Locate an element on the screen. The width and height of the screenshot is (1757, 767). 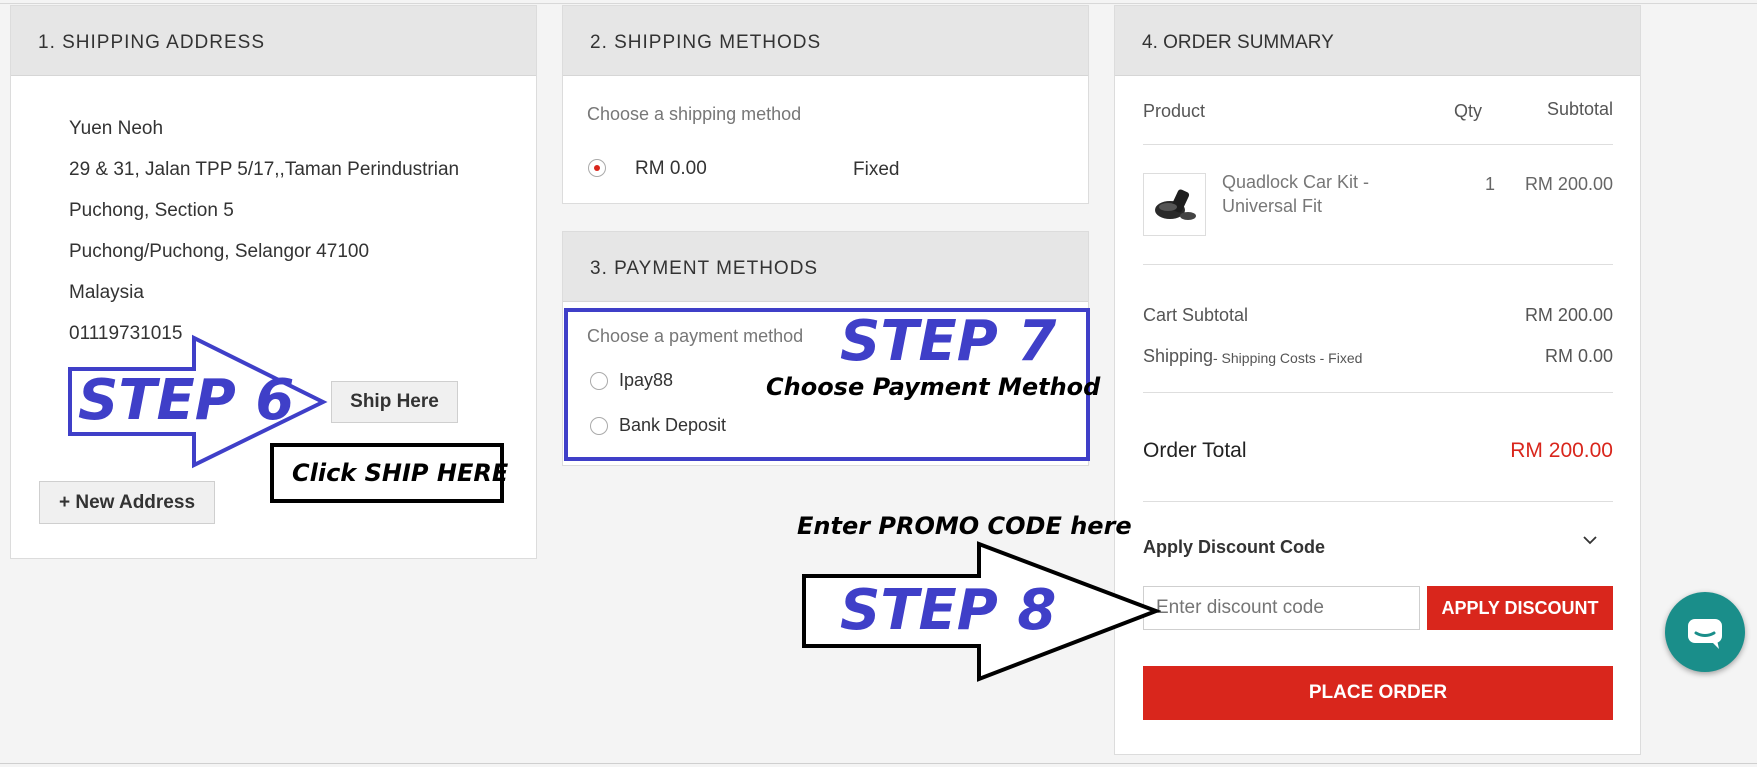
apply-discount-label: APPLY DISCOUNT is located at coordinates (1520, 608).